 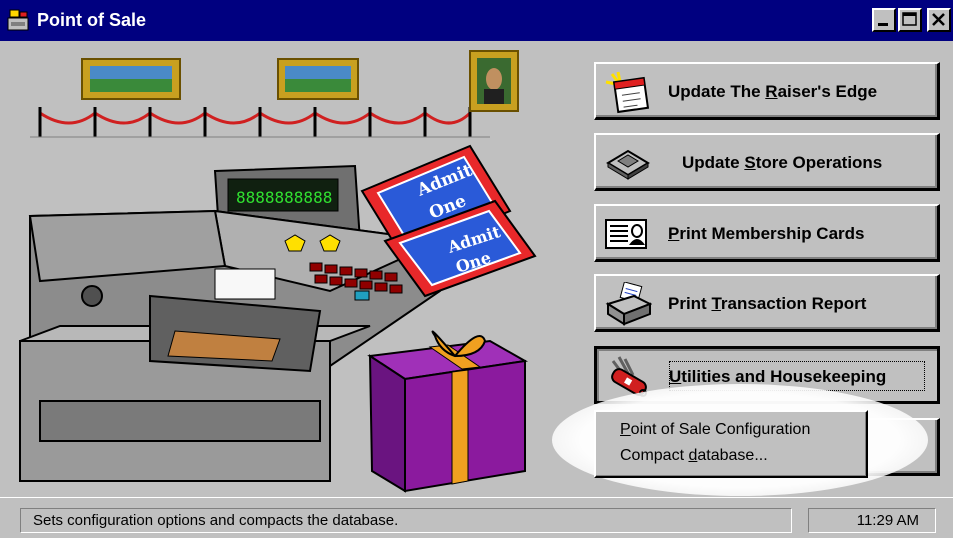 What do you see at coordinates (782, 162) in the screenshot?
I see `update-store-operations-label: Update Store Operations` at bounding box center [782, 162].